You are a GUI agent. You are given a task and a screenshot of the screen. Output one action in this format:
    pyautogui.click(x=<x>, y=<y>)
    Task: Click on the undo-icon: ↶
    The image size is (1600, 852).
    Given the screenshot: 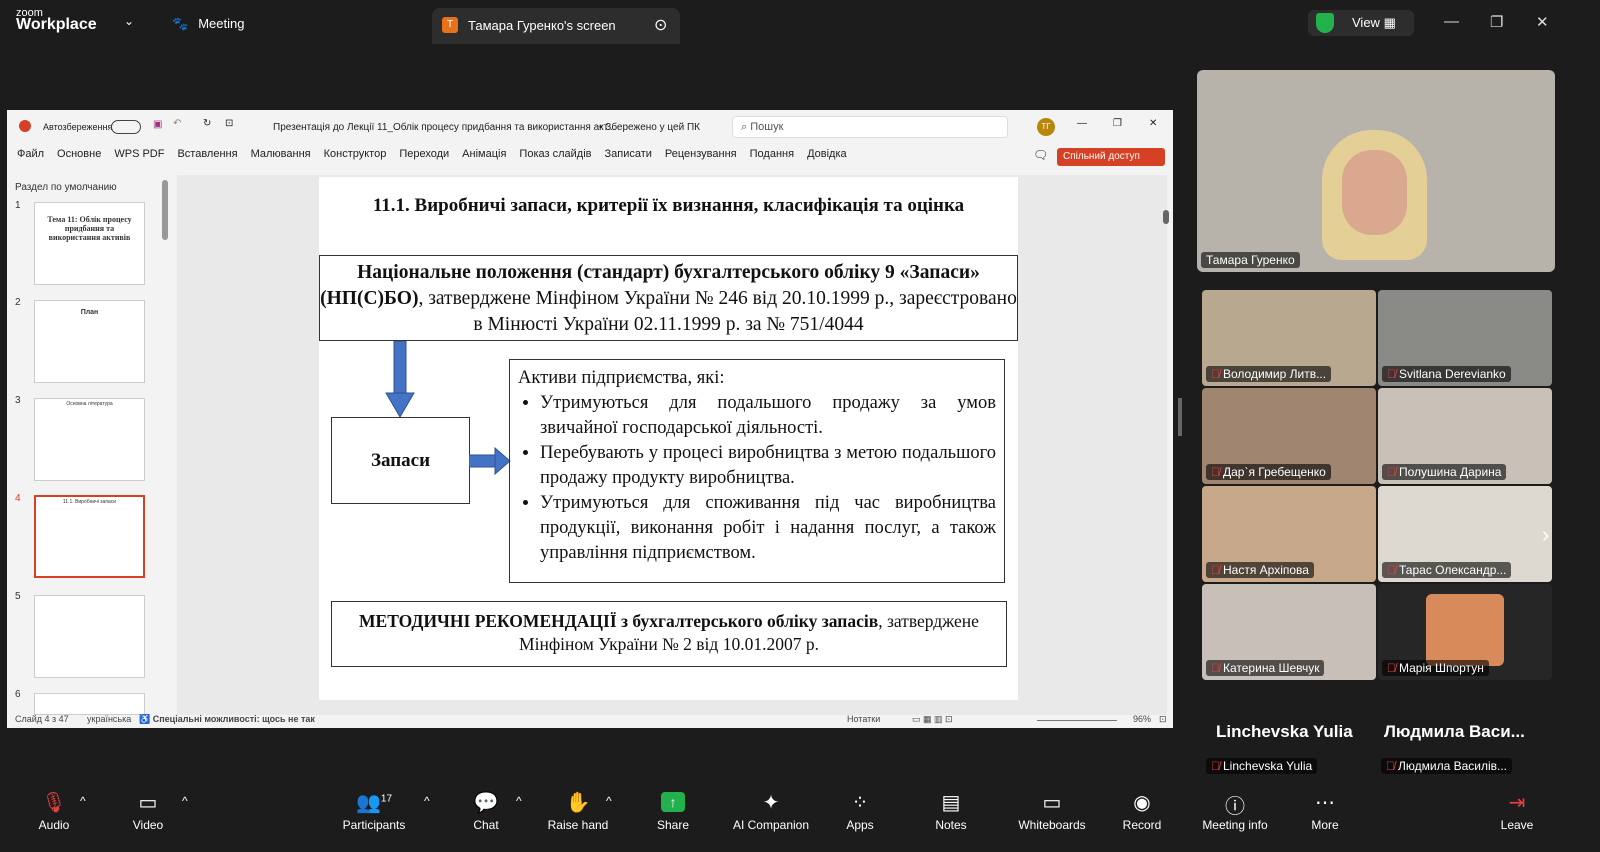 What is the action you would take?
    pyautogui.click(x=177, y=123)
    